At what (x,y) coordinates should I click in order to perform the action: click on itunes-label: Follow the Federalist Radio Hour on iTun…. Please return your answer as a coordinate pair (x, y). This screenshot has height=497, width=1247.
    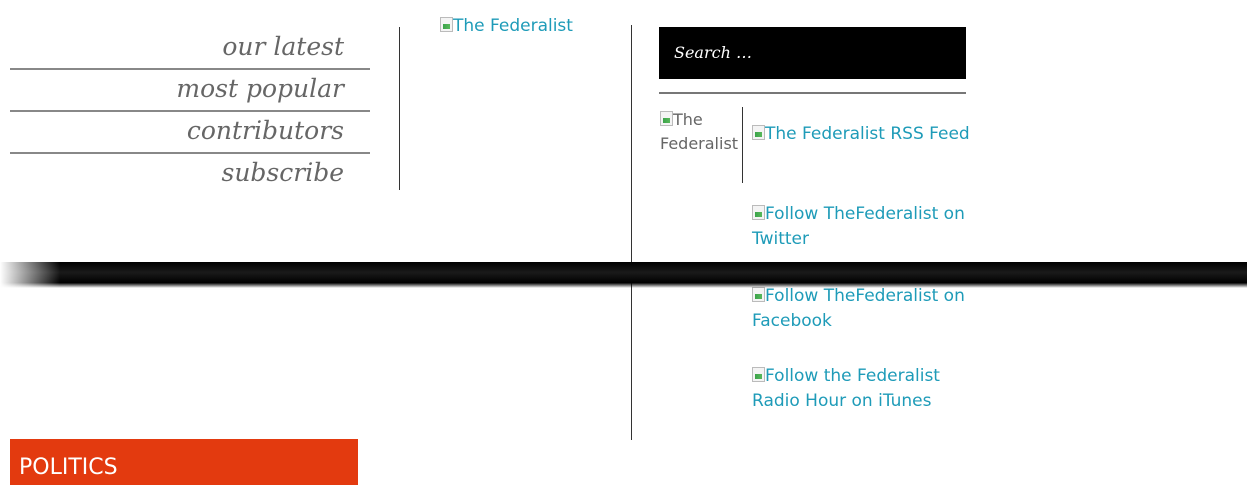
    Looking at the image, I should click on (846, 388).